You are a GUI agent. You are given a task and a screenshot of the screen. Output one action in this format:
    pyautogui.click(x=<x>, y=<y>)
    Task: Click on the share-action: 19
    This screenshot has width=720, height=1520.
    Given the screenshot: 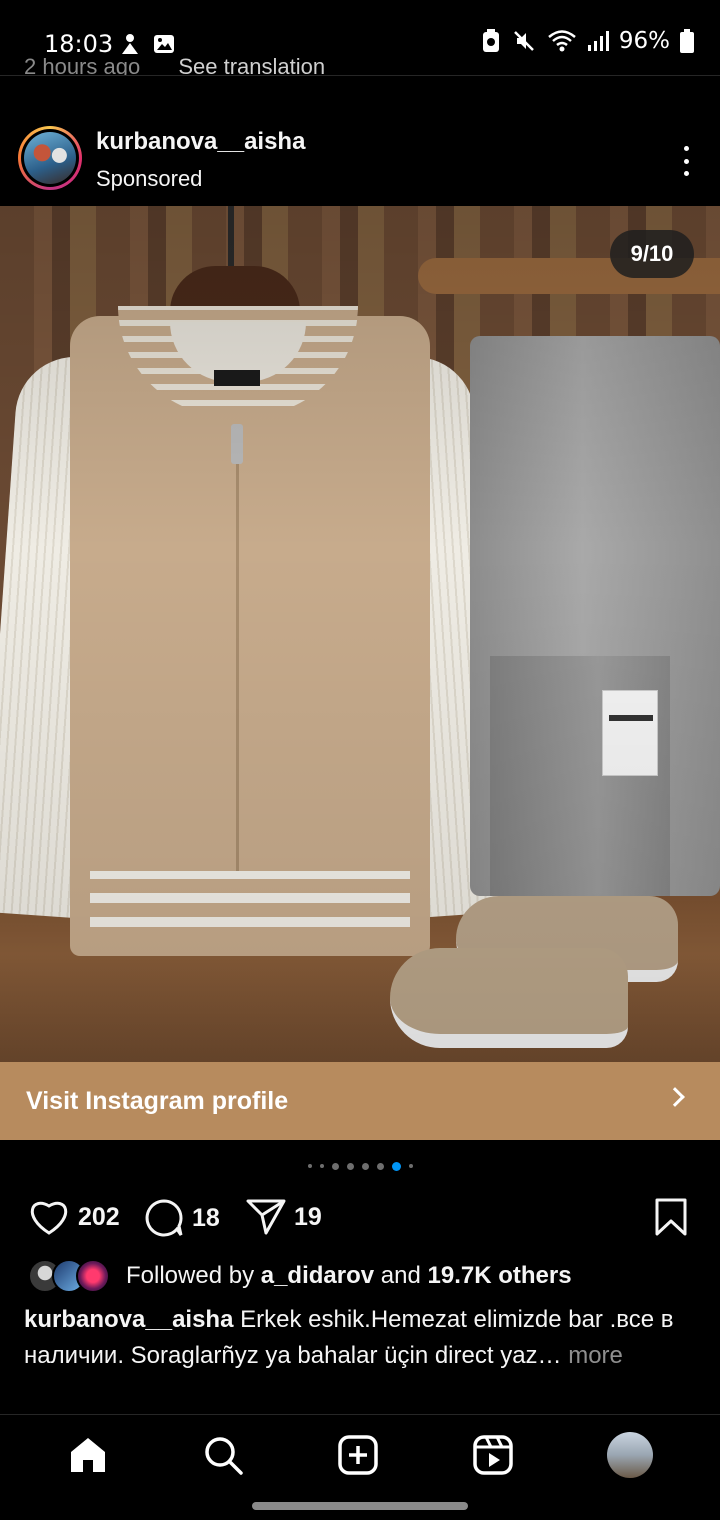 What is the action you would take?
    pyautogui.click(x=284, y=1217)
    